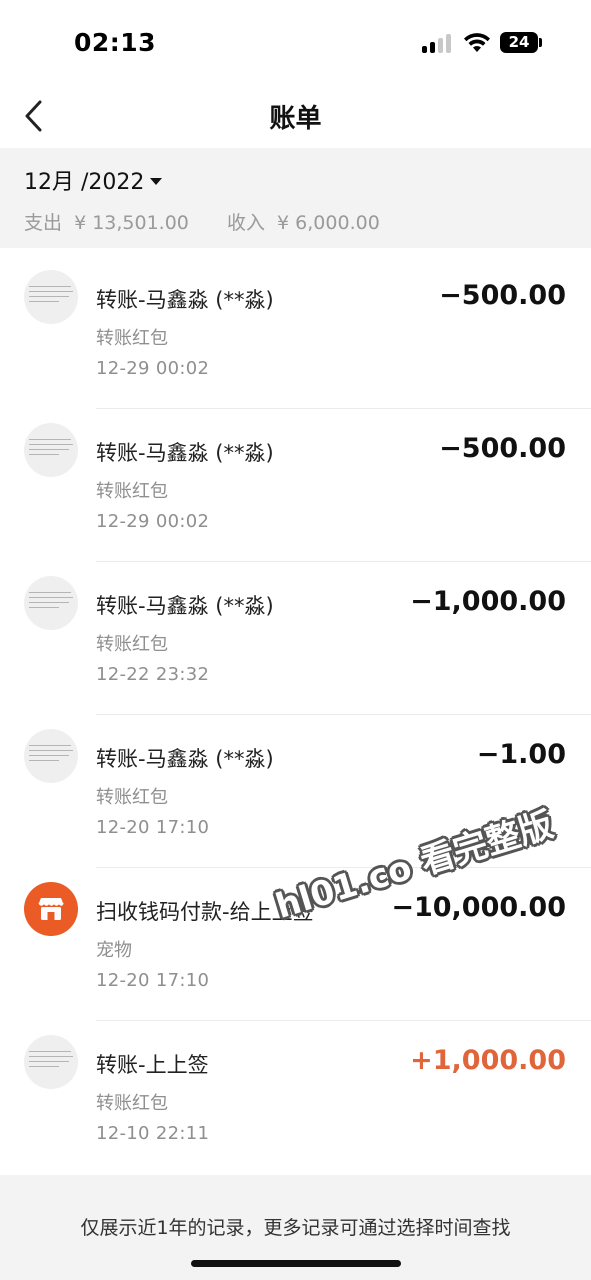 Image resolution: width=591 pixels, height=1280 pixels. Describe the element at coordinates (205, 221) in the screenshot. I see `totals-line: 支出 ¥ 13,501.00 收入 ¥ 6,000.00` at that location.